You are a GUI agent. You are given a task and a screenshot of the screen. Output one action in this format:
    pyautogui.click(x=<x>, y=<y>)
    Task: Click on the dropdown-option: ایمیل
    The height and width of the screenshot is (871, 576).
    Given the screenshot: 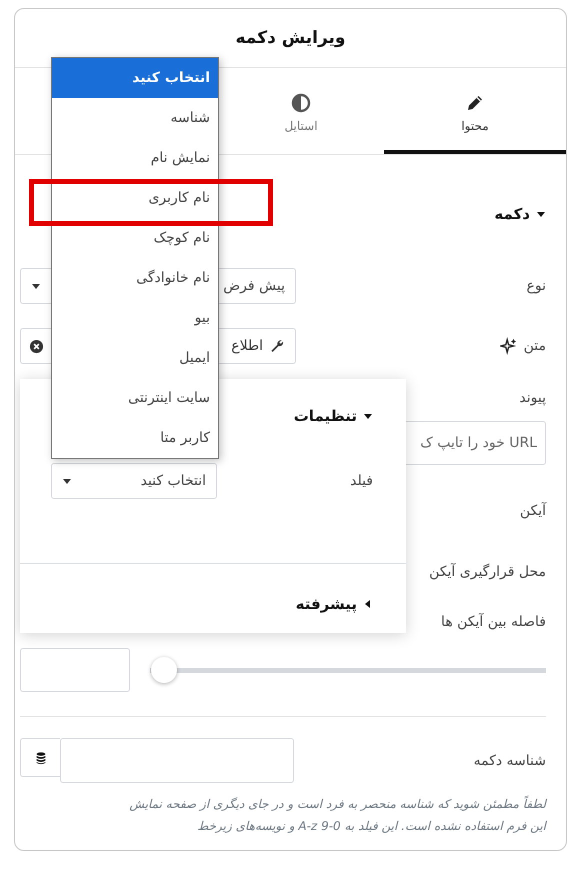 What is the action you would take?
    pyautogui.click(x=135, y=358)
    